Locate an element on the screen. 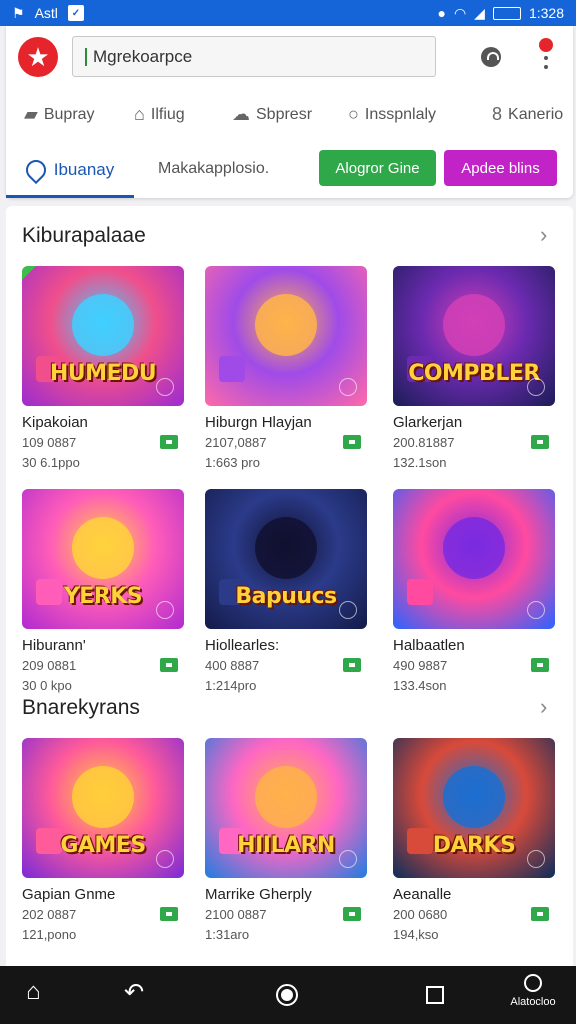  category-ilfiug: ⌂ Ilfiug is located at coordinates (159, 114).